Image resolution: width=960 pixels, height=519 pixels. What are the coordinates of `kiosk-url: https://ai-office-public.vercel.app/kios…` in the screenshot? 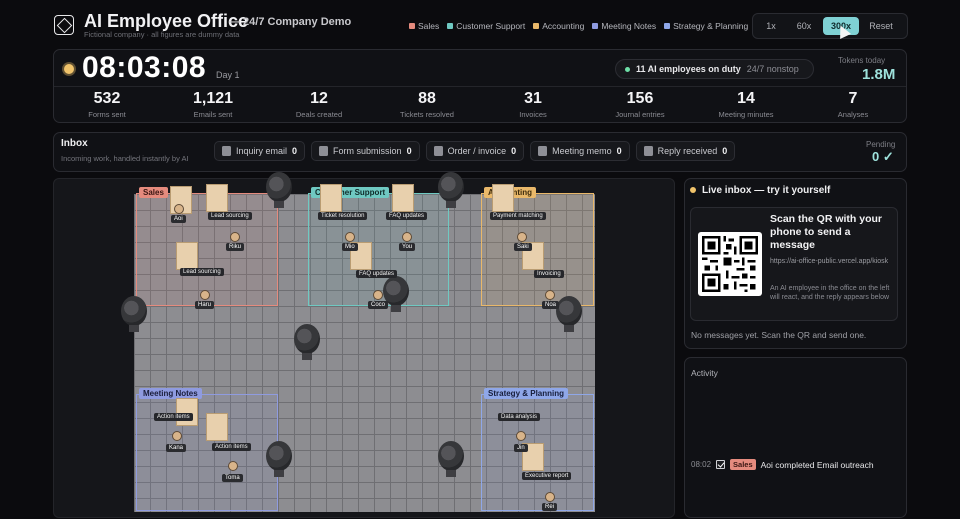 It's located at (833, 261).